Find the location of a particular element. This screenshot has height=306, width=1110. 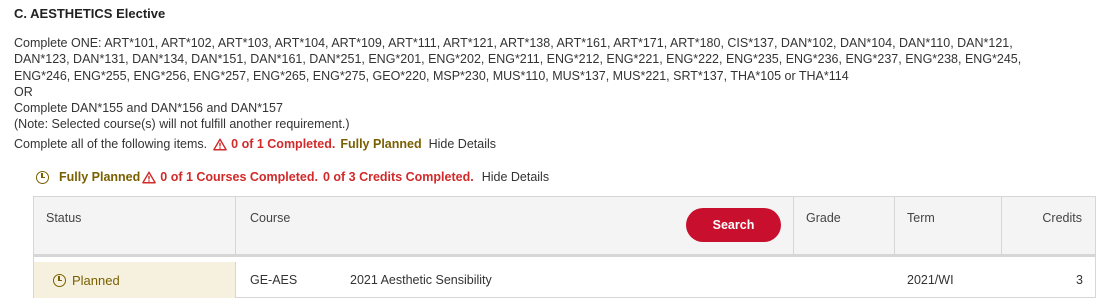

requirement-line: OR is located at coordinates (23, 91).